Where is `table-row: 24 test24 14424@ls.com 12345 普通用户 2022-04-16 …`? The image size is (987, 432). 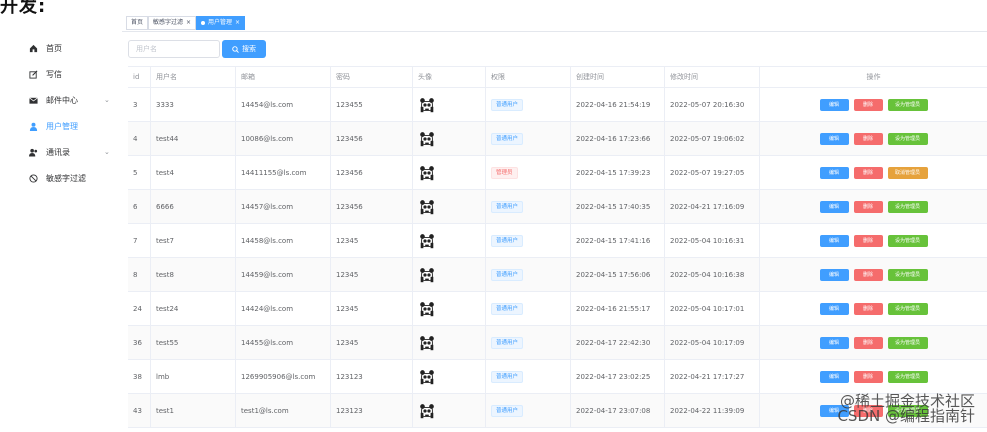
table-row: 24 test24 14424@ls.com 12345 普通用户 2022-04-16 … is located at coordinates (557, 309).